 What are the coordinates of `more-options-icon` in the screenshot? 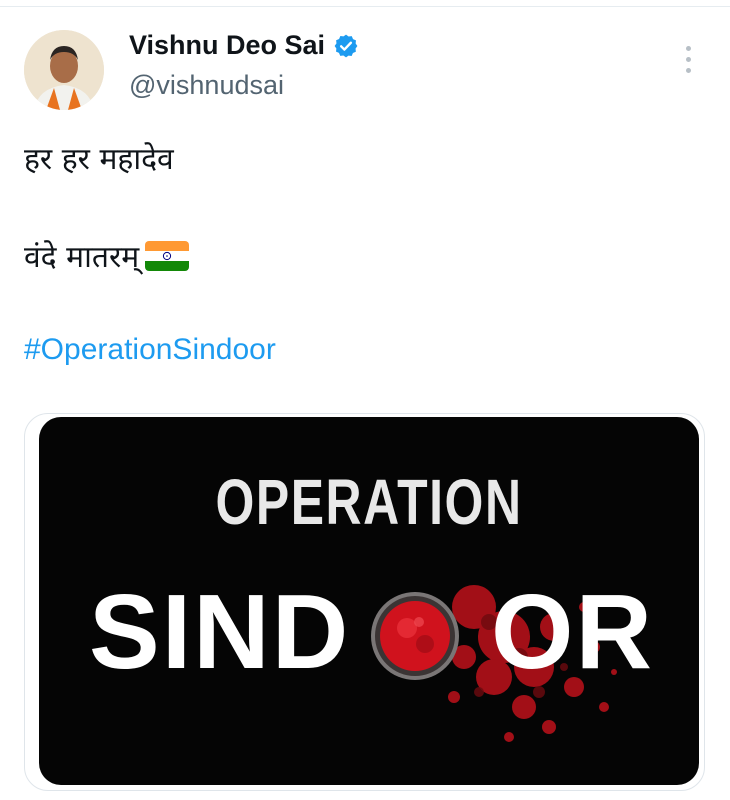 It's located at (688, 63).